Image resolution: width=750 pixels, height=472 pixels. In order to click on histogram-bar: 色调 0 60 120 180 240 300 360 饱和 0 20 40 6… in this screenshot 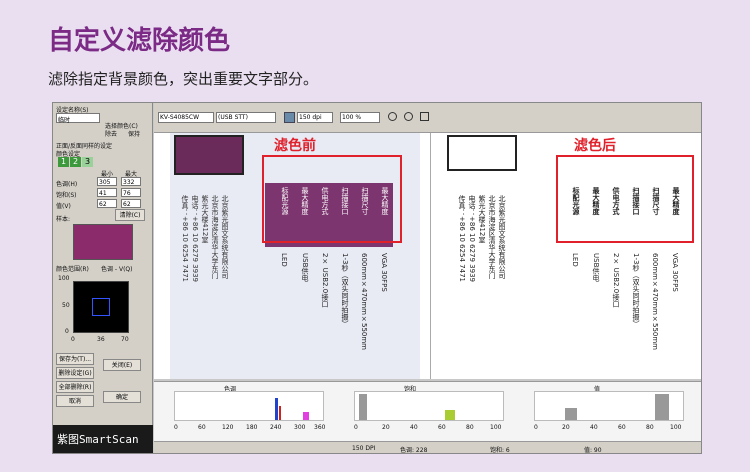, I will do `click(427, 411)`.